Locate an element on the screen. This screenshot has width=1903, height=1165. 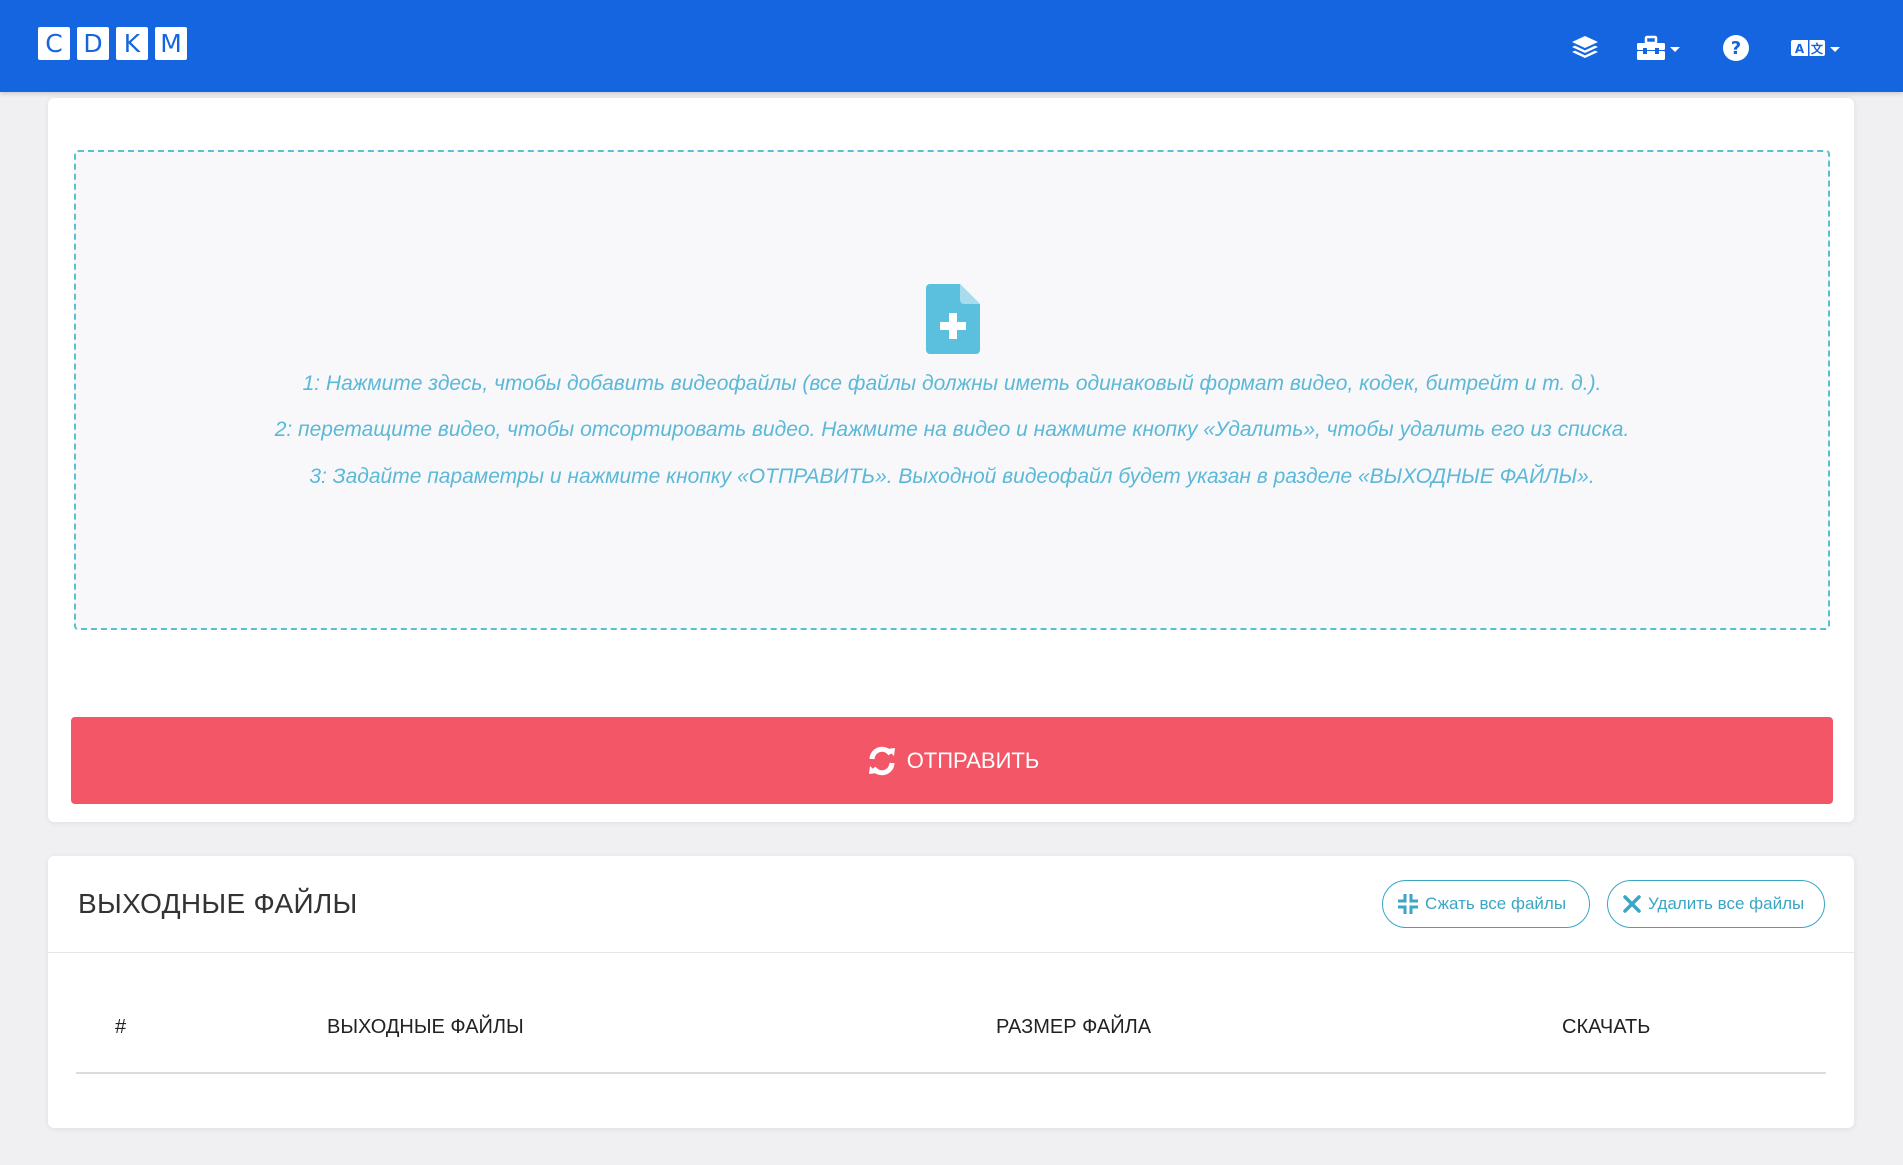
divider is located at coordinates (951, 952).